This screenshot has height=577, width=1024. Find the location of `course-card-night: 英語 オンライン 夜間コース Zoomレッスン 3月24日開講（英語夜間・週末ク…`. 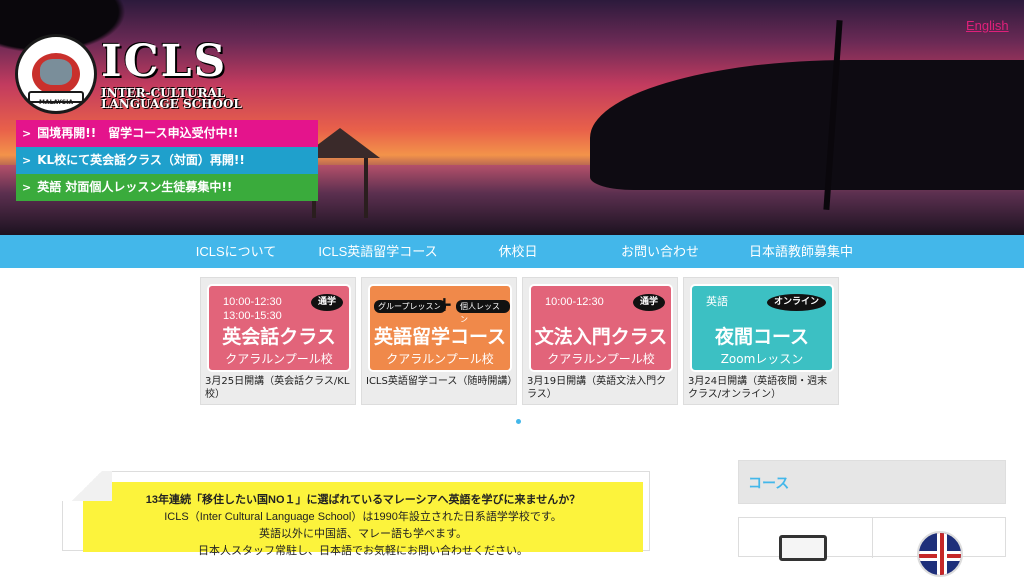

course-card-night: 英語 オンライン 夜間コース Zoomレッスン 3月24日開講（英語夜間・週末ク… is located at coordinates (761, 341).